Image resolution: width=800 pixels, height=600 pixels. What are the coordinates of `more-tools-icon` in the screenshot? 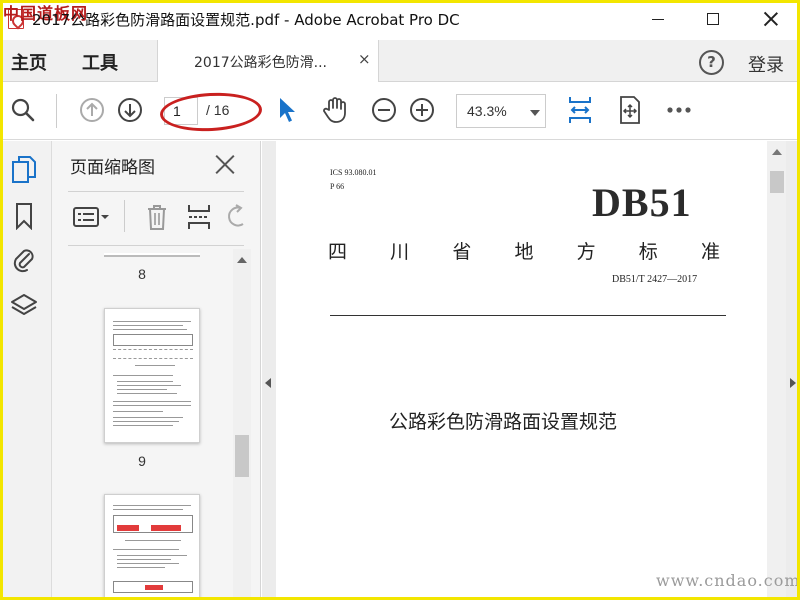 It's located at (679, 110).